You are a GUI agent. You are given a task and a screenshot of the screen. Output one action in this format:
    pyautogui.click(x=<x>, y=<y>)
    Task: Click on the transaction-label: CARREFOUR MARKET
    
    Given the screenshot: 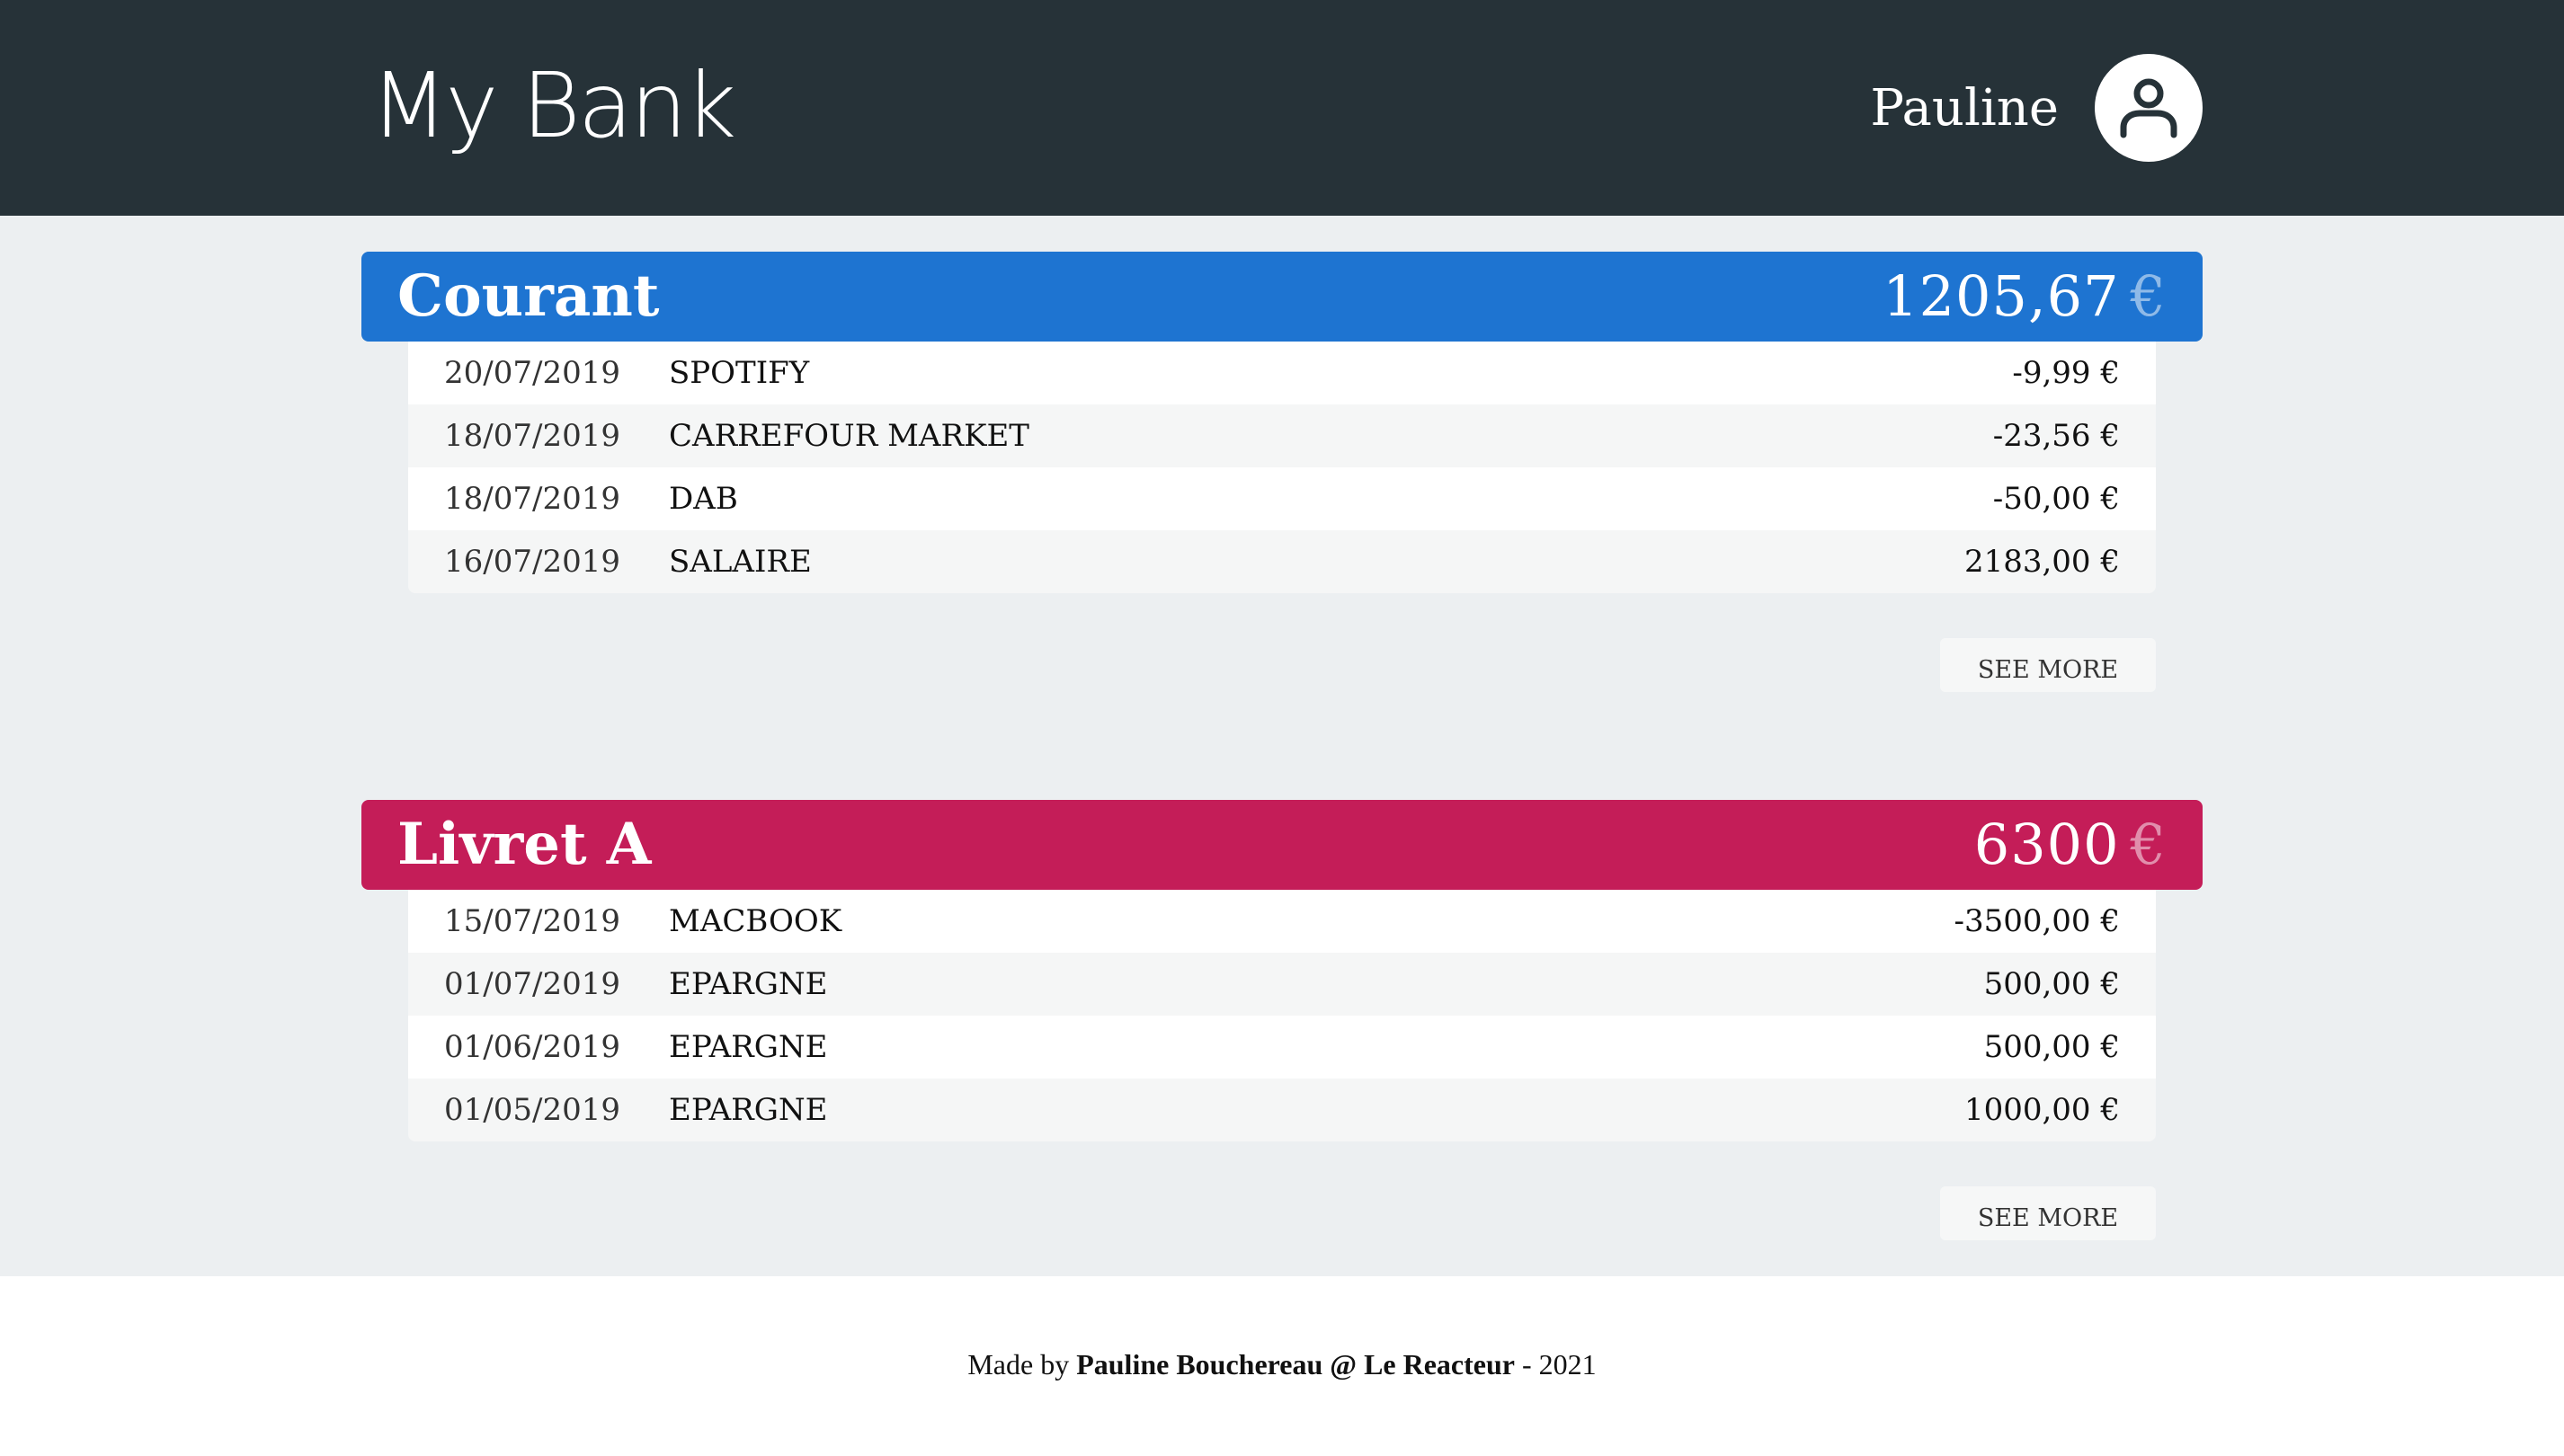 What is the action you would take?
    pyautogui.click(x=849, y=436)
    